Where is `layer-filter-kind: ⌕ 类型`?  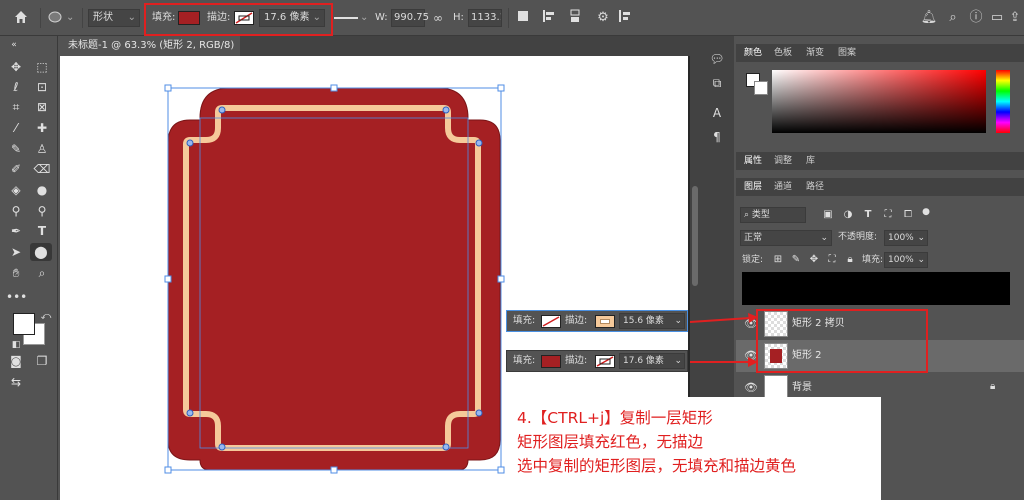
layer-filter-kind: ⌕ 类型 is located at coordinates (773, 215).